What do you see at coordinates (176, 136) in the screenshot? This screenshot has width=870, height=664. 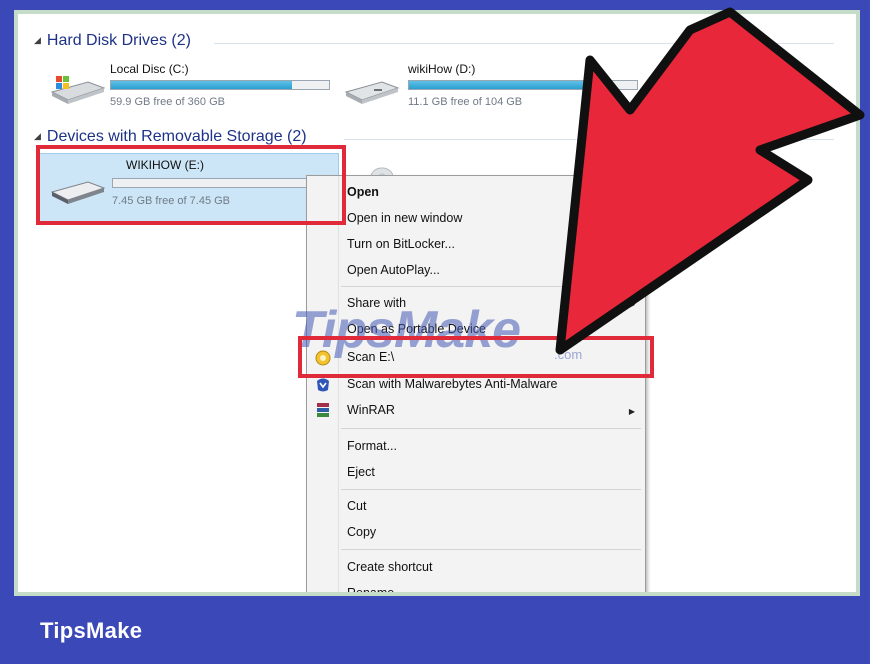 I see `section-title: Devices with Removable Storage (2)` at bounding box center [176, 136].